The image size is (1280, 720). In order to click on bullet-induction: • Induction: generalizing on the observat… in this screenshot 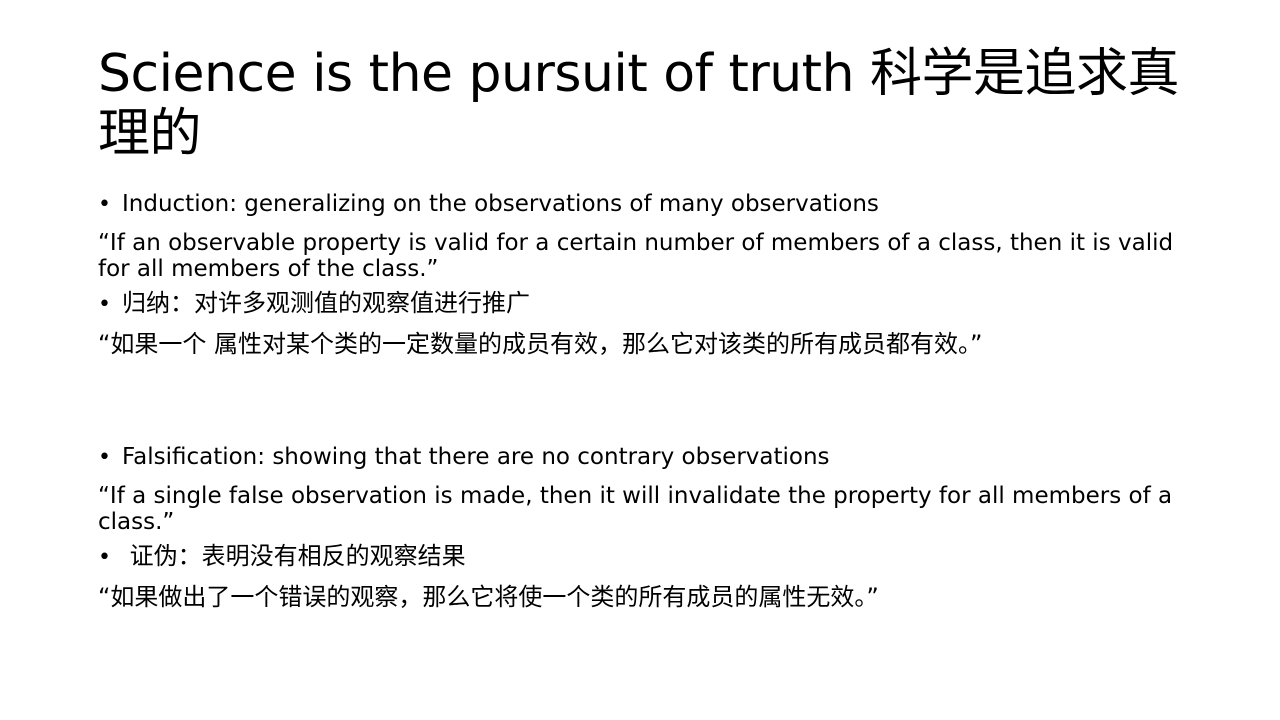, I will do `click(643, 204)`.